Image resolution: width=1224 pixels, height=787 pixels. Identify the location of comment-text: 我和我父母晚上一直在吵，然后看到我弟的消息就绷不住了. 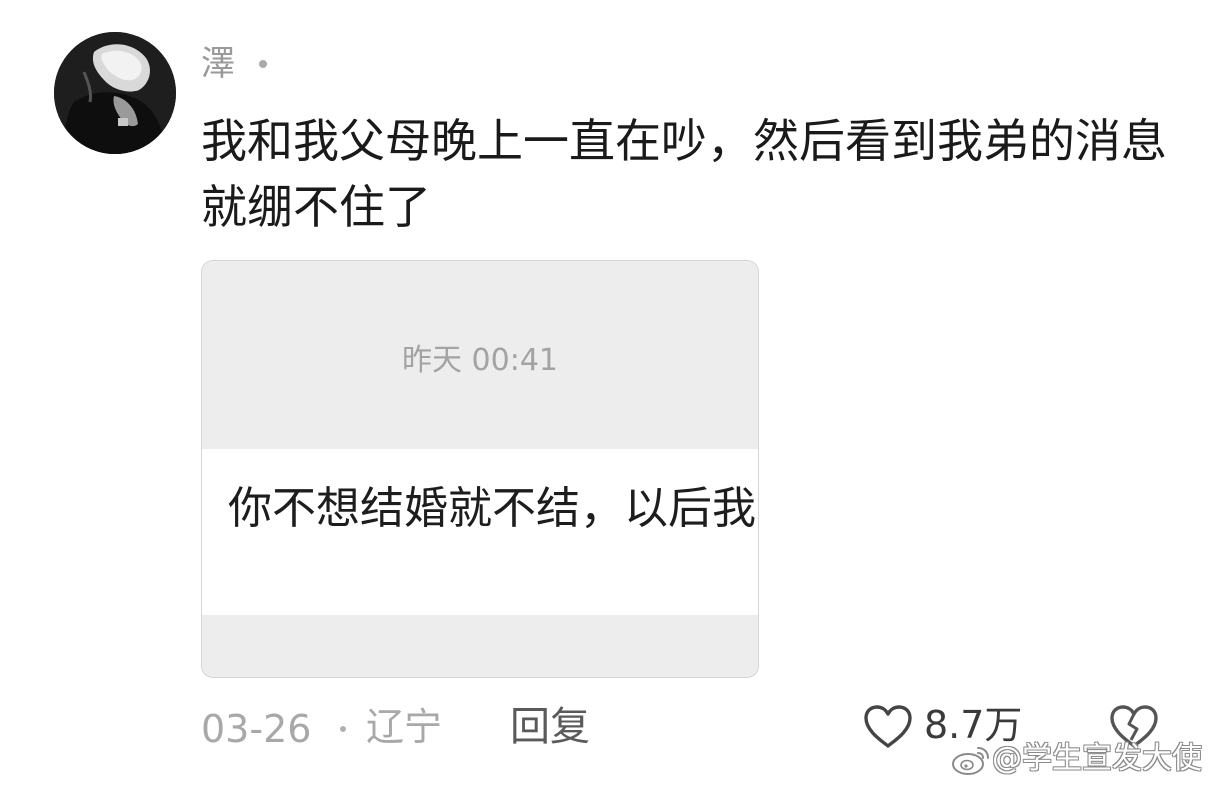
(684, 174).